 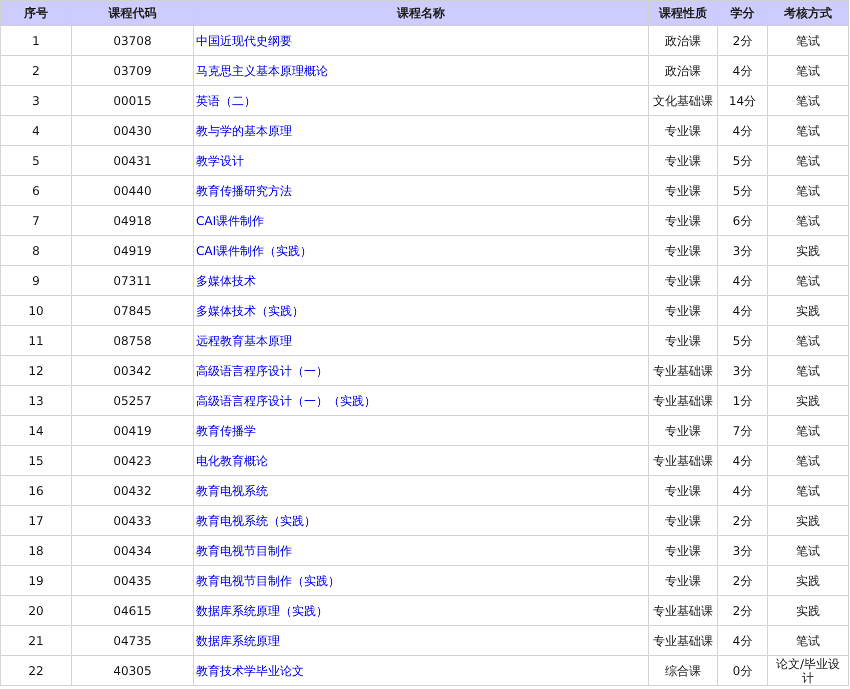 I want to click on table-cell: 14, so click(x=36, y=431).